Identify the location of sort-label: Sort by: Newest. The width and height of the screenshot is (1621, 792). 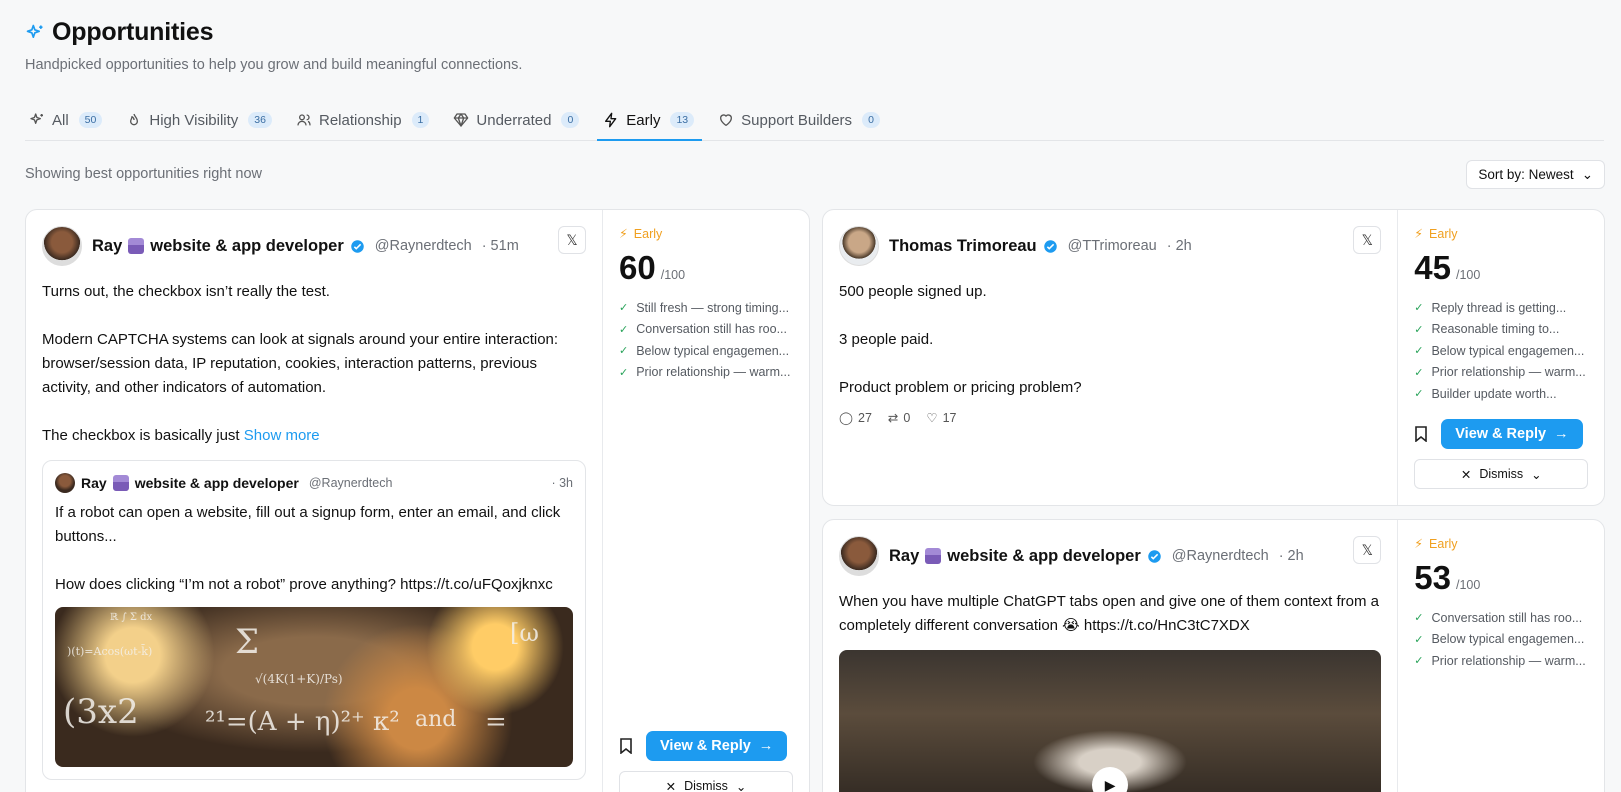
(1526, 174).